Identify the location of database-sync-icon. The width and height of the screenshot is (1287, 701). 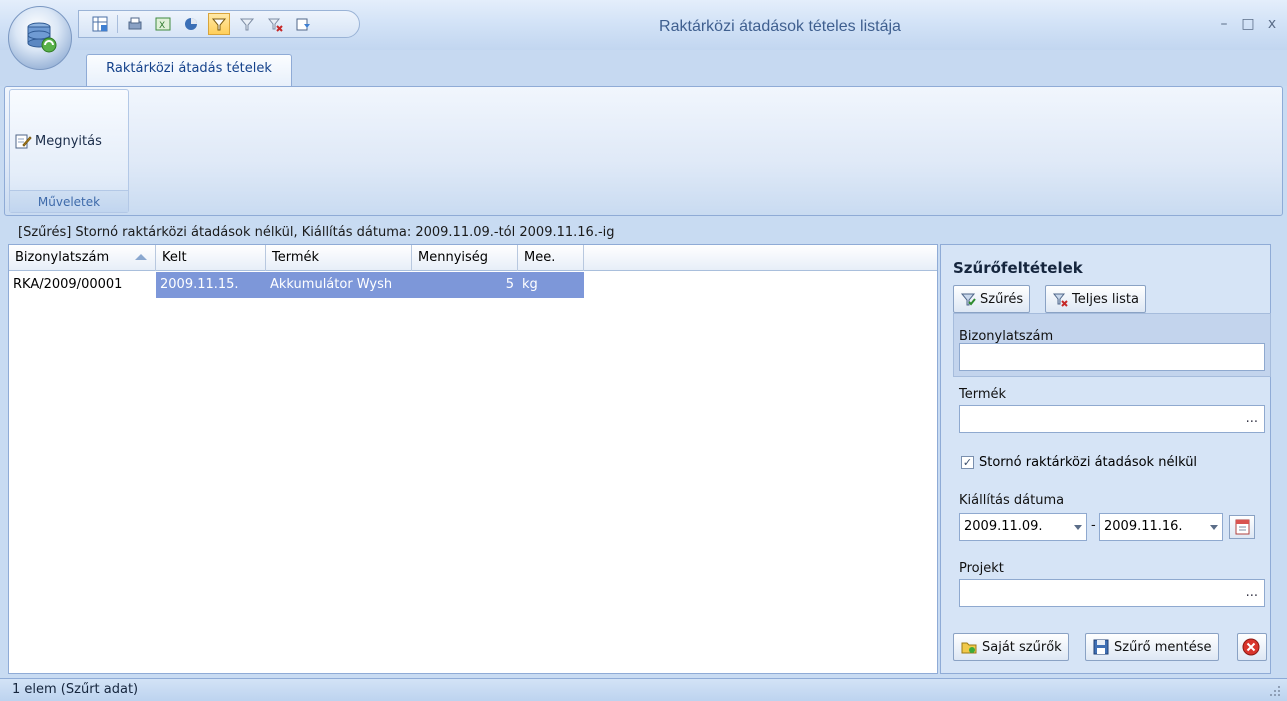
(42, 37).